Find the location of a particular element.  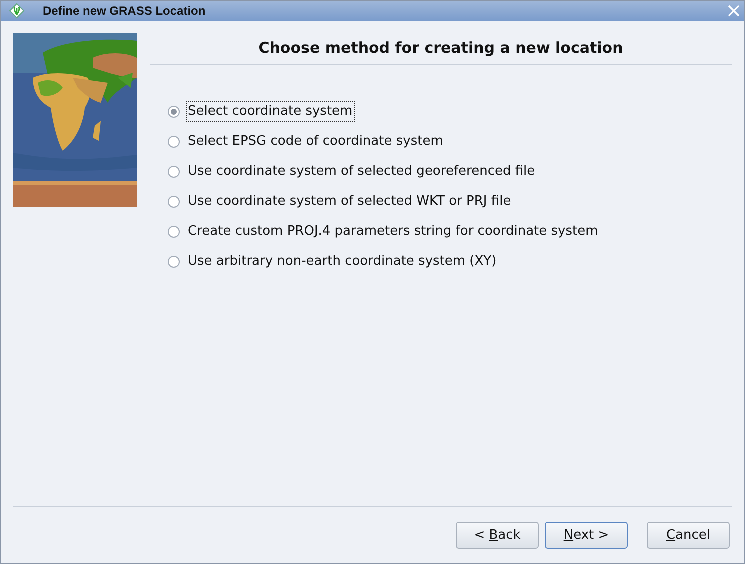

app-icon is located at coordinates (17, 11).